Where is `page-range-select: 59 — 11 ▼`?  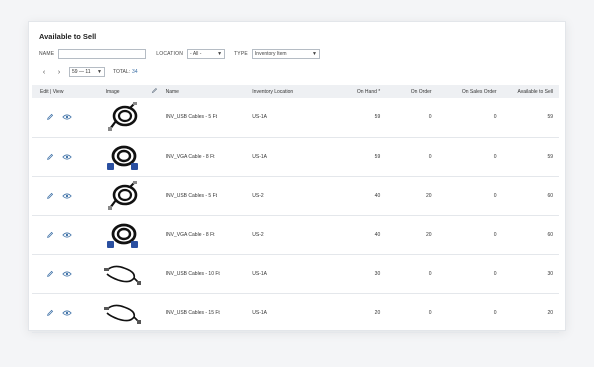 page-range-select: 59 — 11 ▼ is located at coordinates (87, 72).